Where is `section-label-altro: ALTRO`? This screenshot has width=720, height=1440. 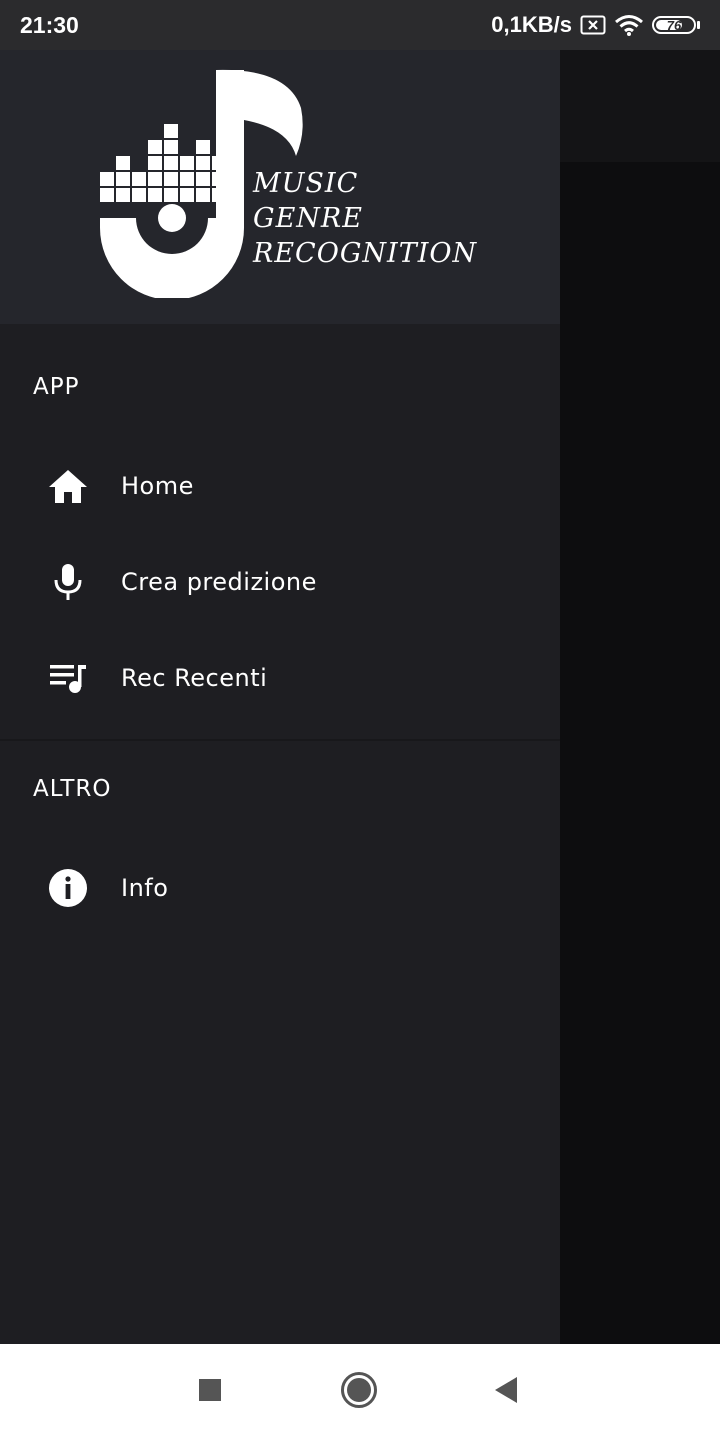
section-label-altro: ALTRO is located at coordinates (72, 789).